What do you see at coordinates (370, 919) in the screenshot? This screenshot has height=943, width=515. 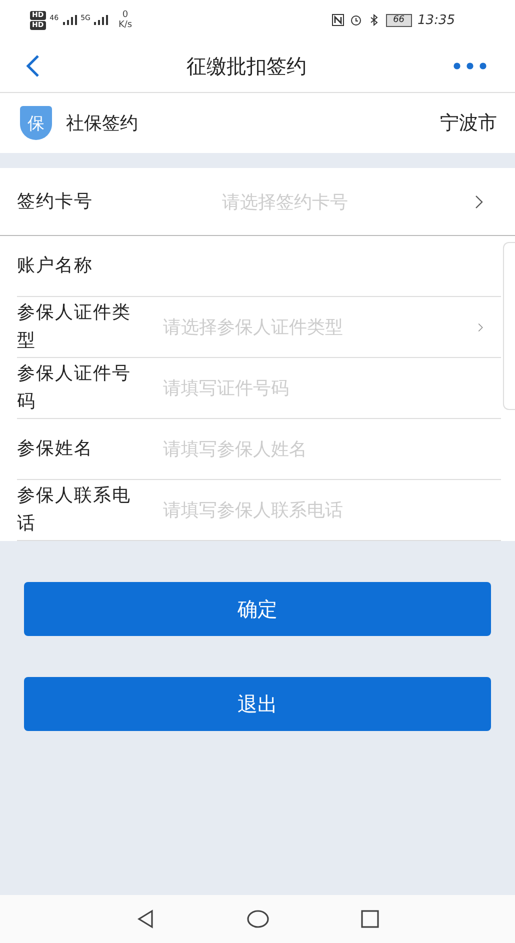 I see `recents-icon` at bounding box center [370, 919].